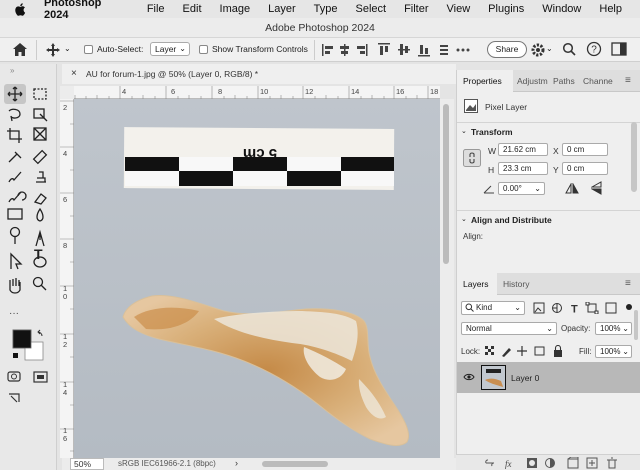 The height and width of the screenshot is (470, 640). What do you see at coordinates (65, 199) in the screenshot?
I see `ruler-label: 6` at bounding box center [65, 199].